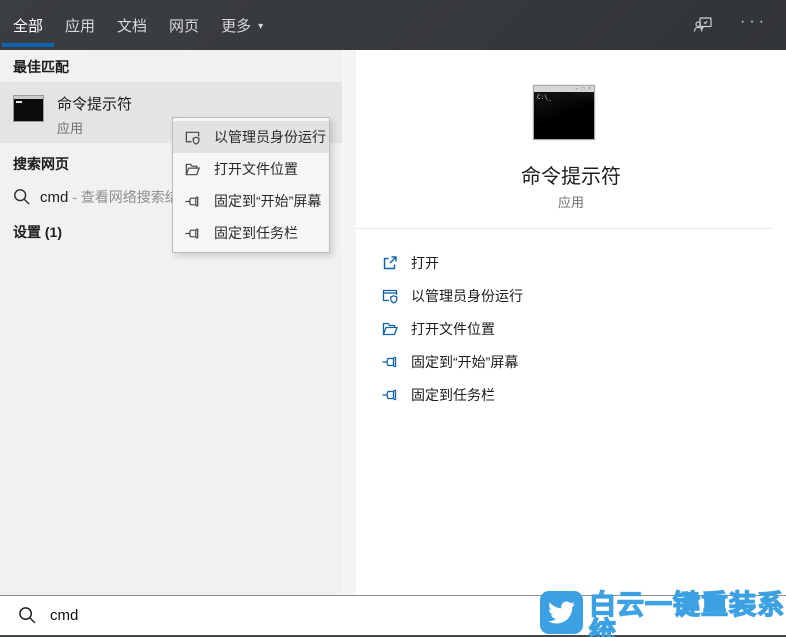 The image size is (786, 637). What do you see at coordinates (28, 108) in the screenshot?
I see `cmd-terminal-icon` at bounding box center [28, 108].